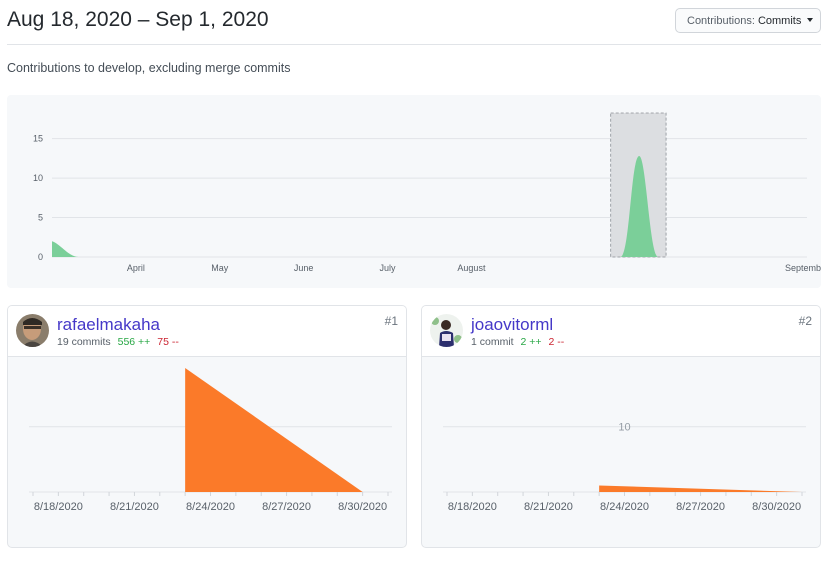  I want to click on y-tick-label: 15, so click(38, 139).